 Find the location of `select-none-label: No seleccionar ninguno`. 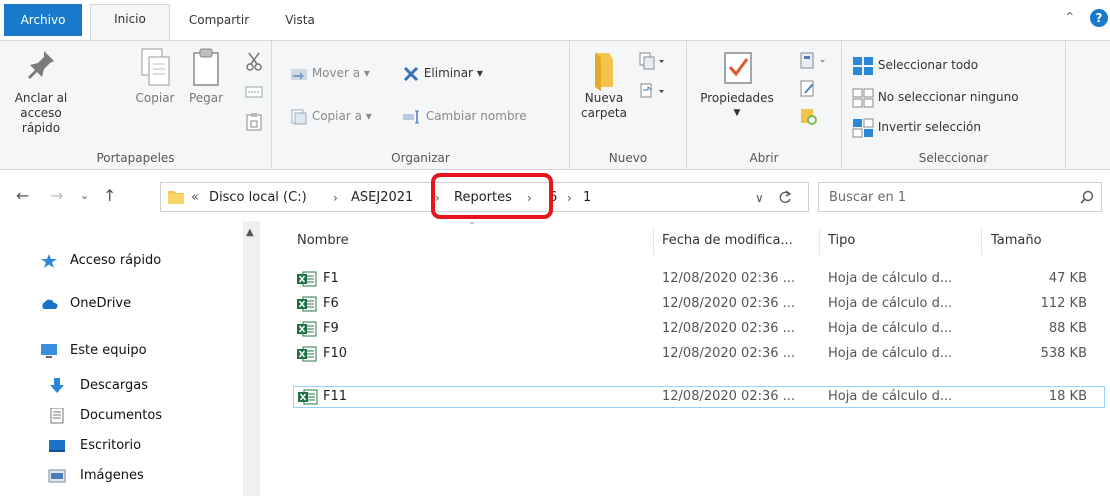

select-none-label: No seleccionar ninguno is located at coordinates (948, 97).